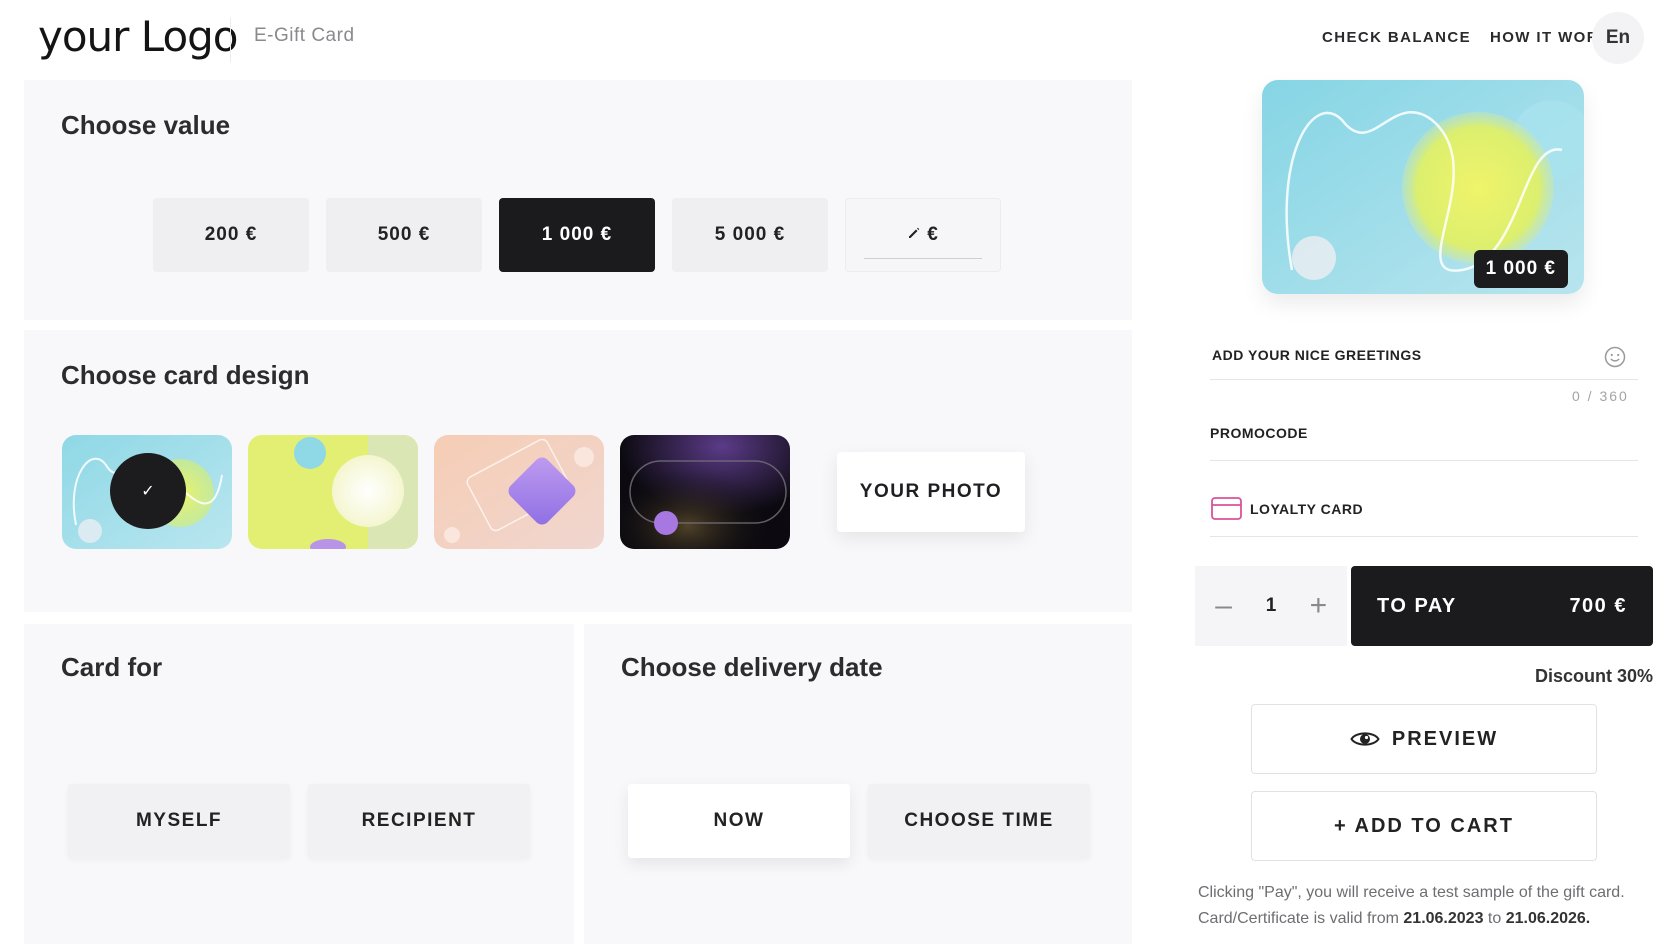  I want to click on preview-button: PREVIEW, so click(1424, 739).